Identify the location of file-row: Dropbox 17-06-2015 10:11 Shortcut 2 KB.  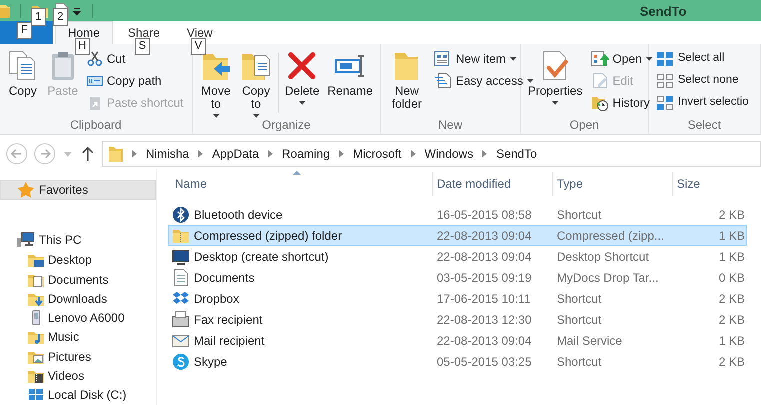
(457, 298).